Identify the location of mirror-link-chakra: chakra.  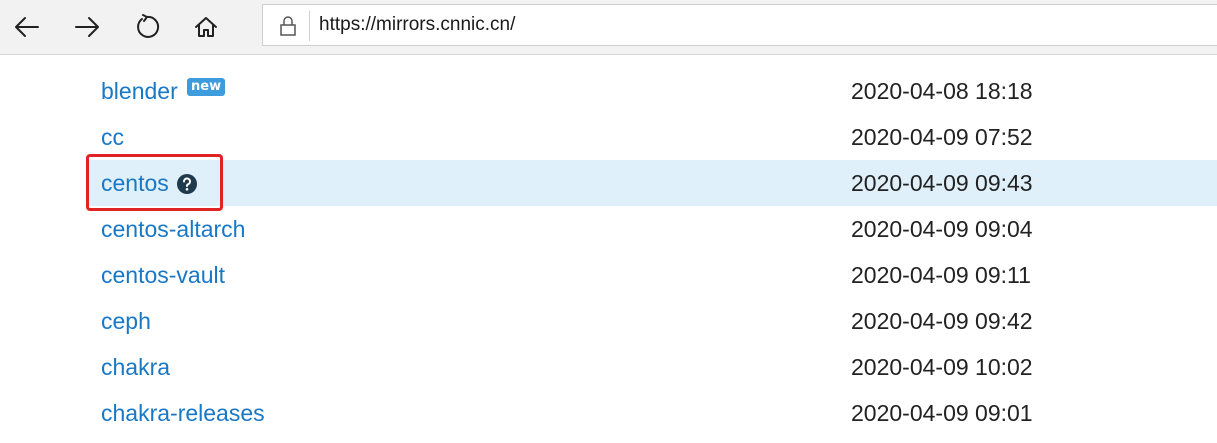
(135, 367).